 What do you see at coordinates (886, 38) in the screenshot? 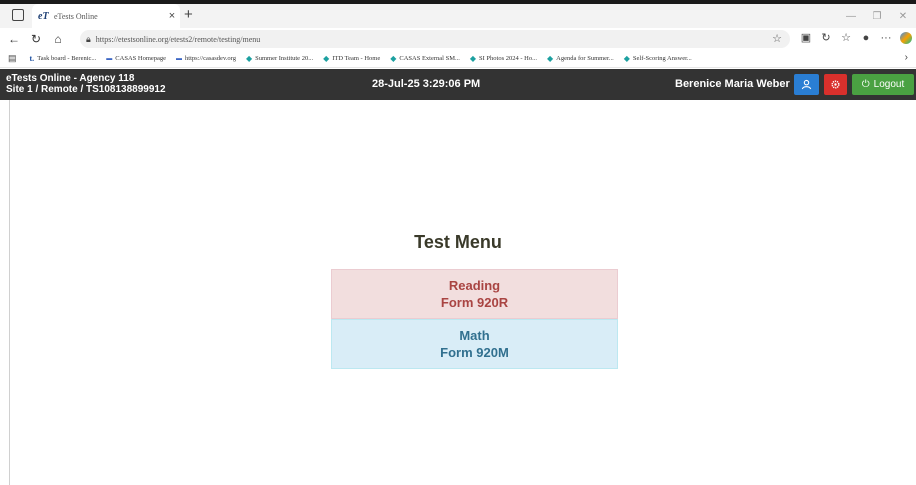
I see `more-menu-icon: ···` at bounding box center [886, 38].